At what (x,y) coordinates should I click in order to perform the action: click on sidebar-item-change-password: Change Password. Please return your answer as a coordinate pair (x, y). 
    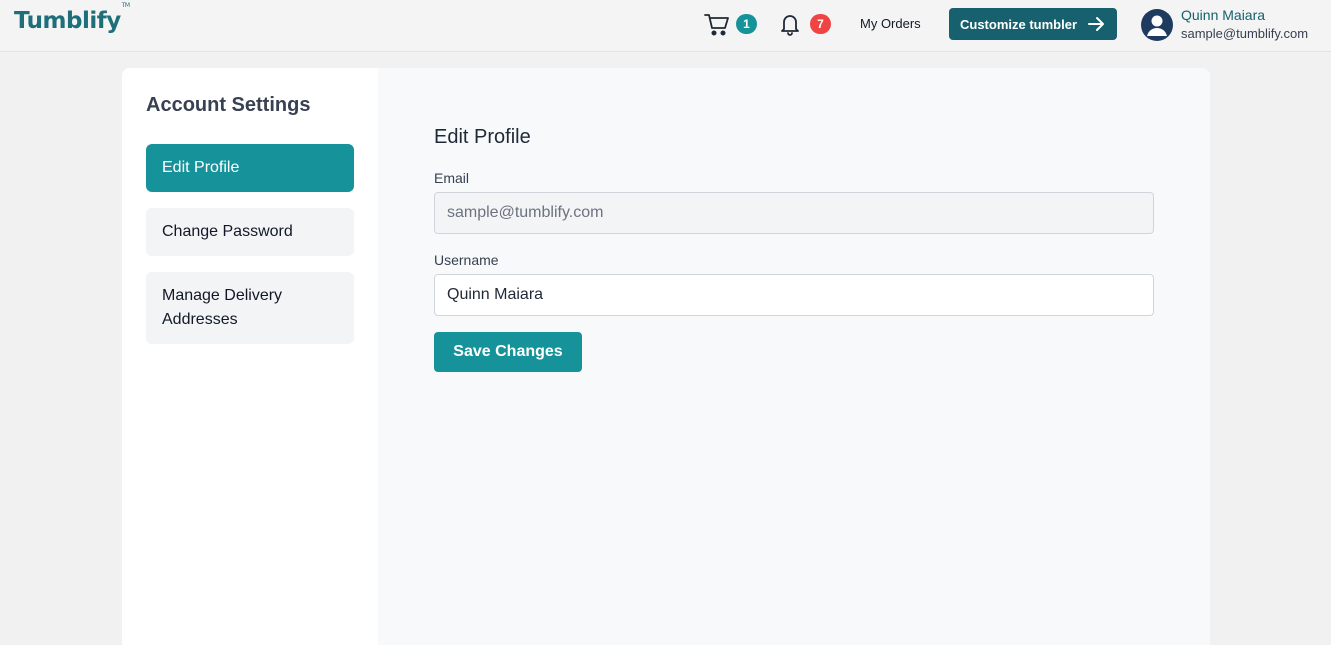
    Looking at the image, I should click on (250, 232).